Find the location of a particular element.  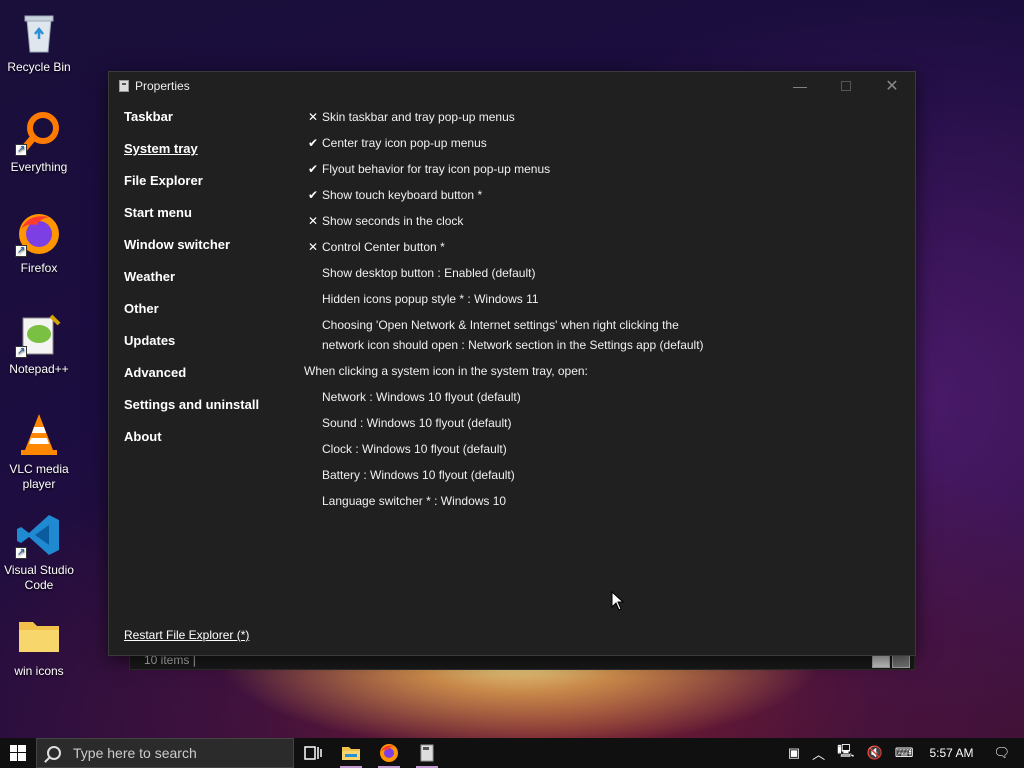

windows-logo-icon is located at coordinates (18, 753).